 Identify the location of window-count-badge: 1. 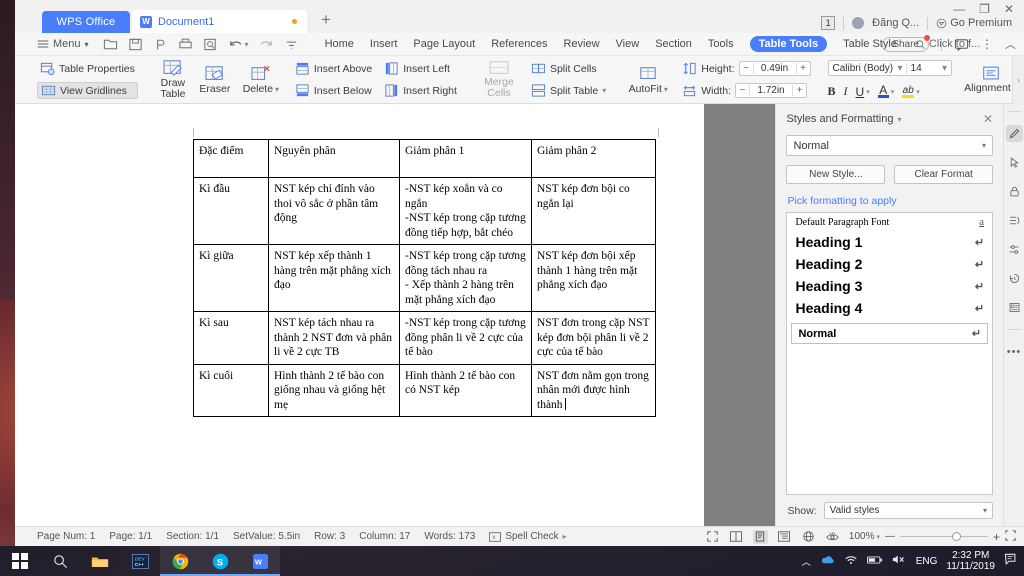
(828, 23).